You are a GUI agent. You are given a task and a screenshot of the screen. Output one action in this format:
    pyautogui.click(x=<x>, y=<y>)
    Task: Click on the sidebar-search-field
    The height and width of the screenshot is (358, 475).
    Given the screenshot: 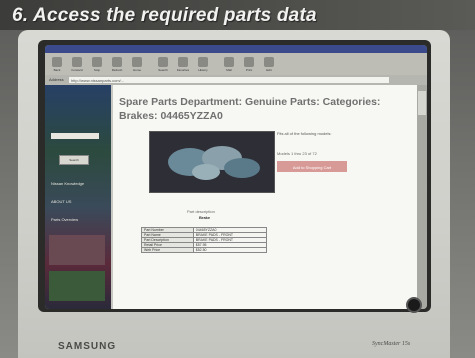 What is the action you would take?
    pyautogui.click(x=75, y=136)
    